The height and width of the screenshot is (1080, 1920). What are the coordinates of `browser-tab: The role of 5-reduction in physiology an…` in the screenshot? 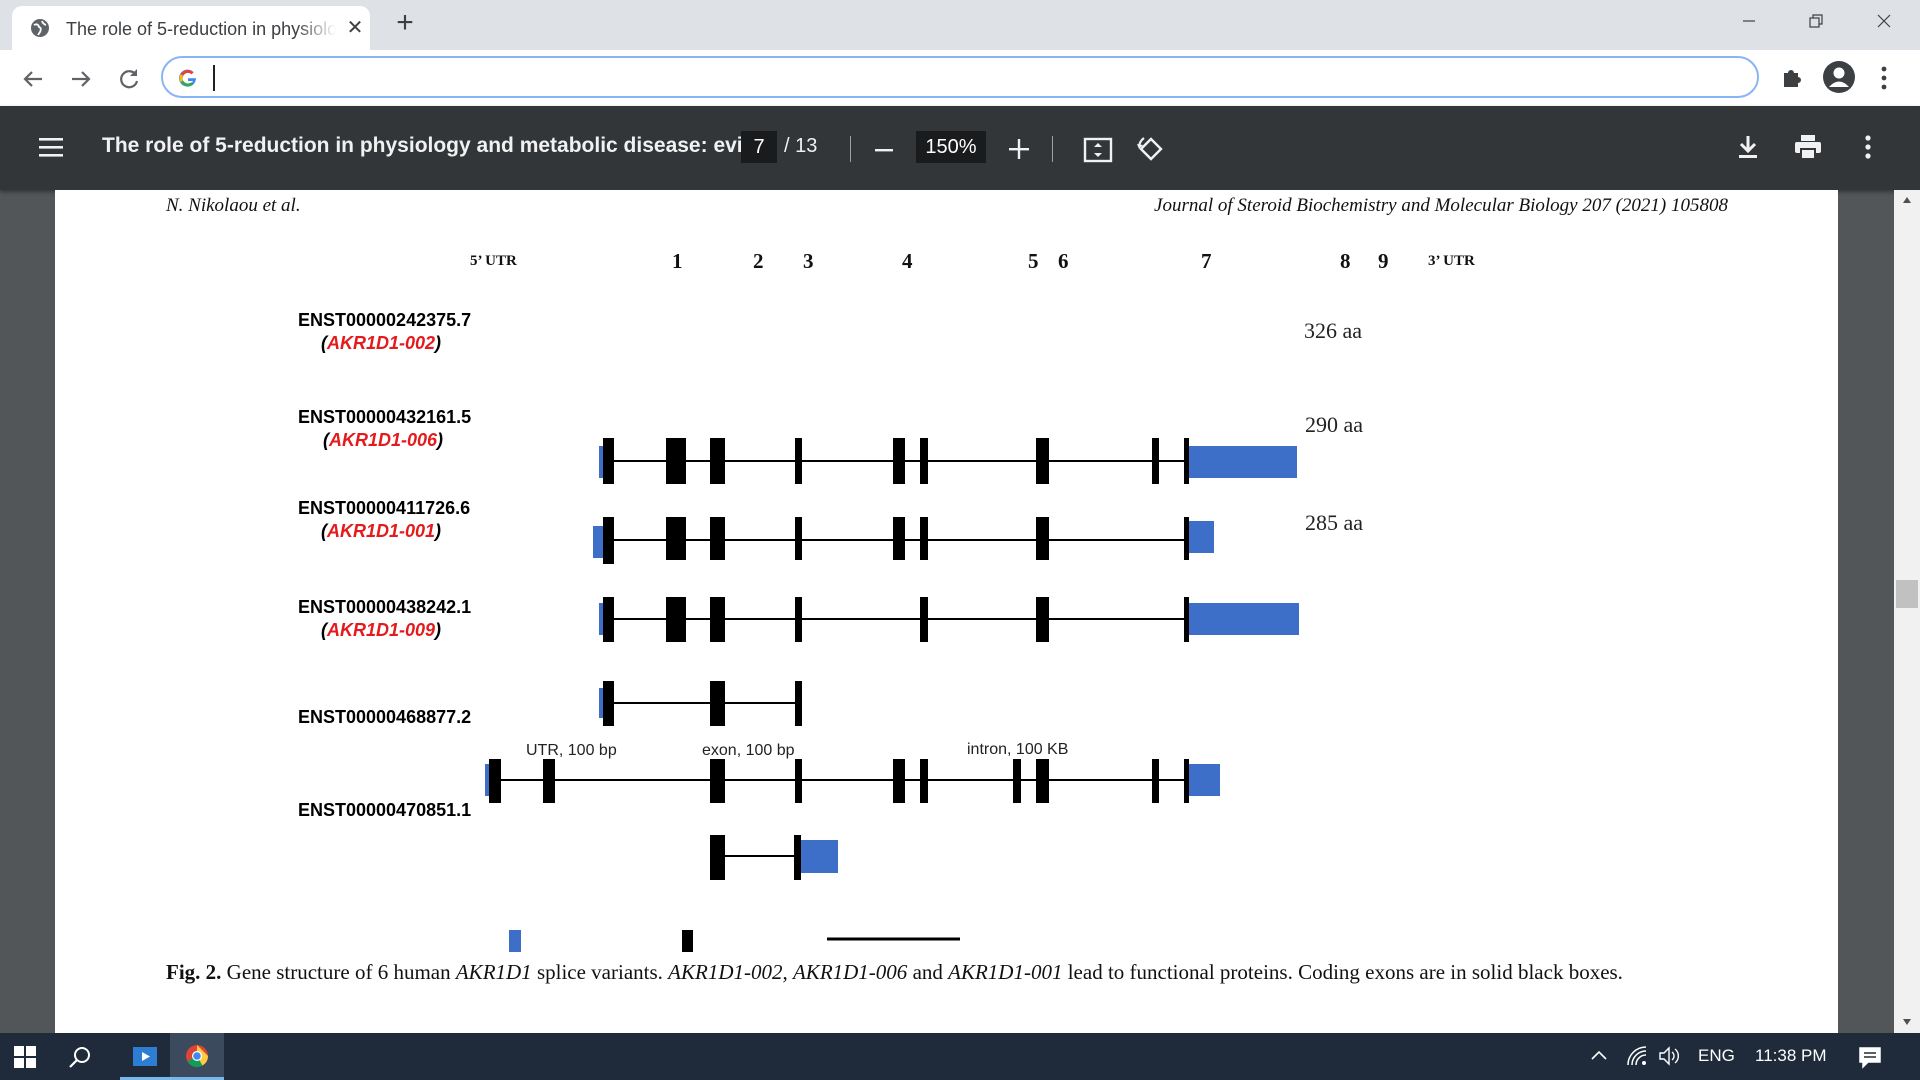 It's located at (191, 28).